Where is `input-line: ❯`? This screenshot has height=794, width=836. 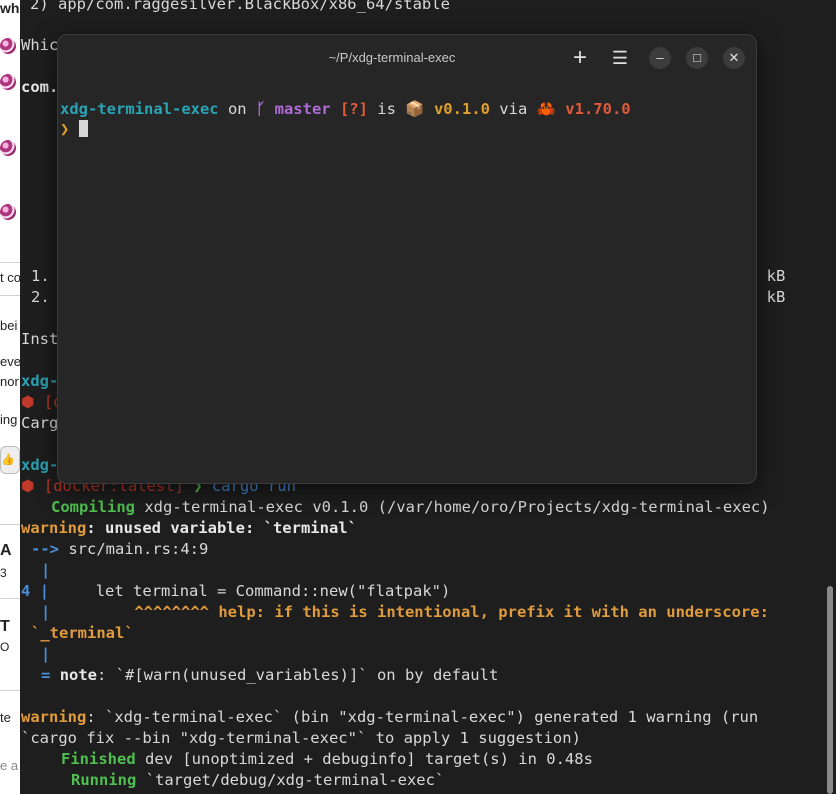 input-line: ❯ is located at coordinates (74, 129).